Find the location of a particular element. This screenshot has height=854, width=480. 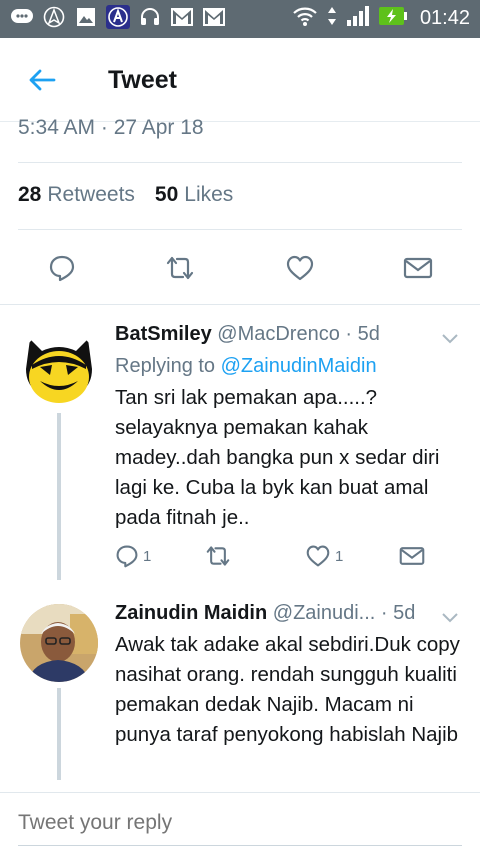

navigation-icon is located at coordinates (54, 17).